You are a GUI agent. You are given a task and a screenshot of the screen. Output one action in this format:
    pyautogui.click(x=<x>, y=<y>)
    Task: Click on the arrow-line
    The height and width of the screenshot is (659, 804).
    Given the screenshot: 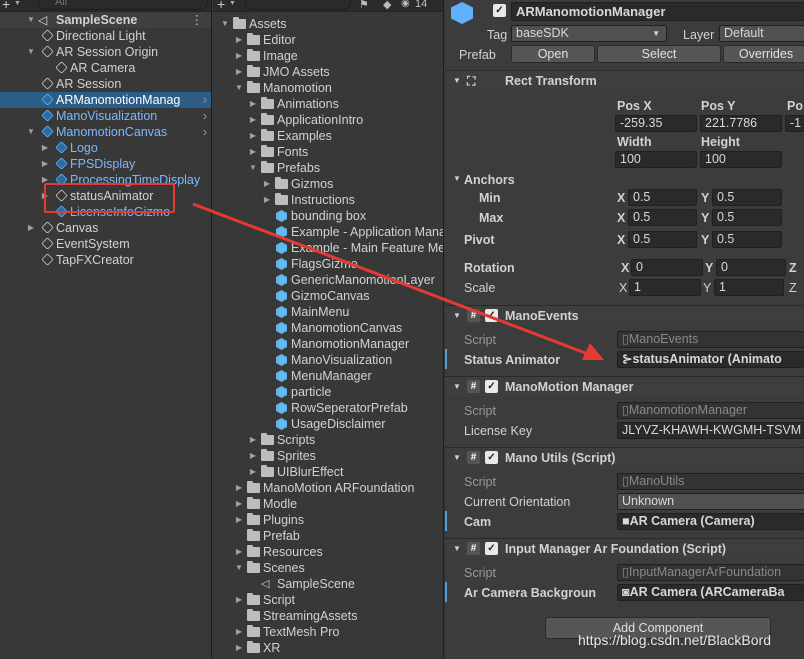 What is the action you would take?
    pyautogui.click(x=390, y=279)
    